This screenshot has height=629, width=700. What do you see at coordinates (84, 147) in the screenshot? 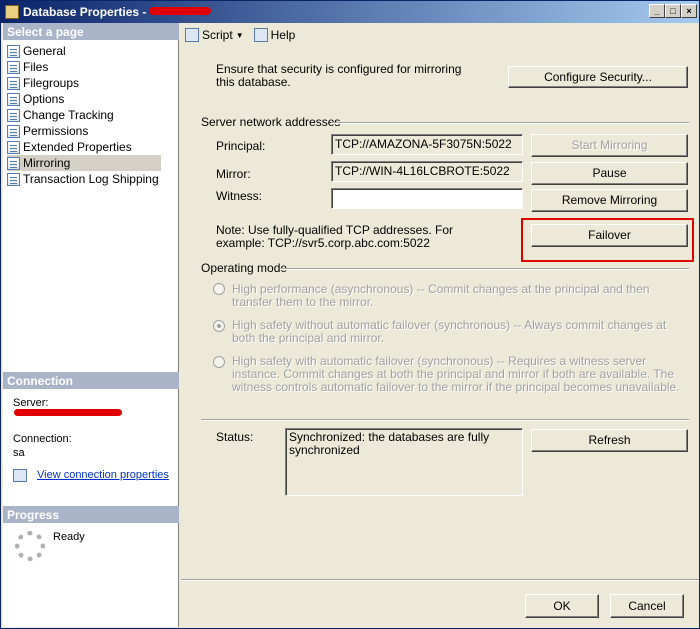
I see `page-item-extended-properties: Extended Properties` at bounding box center [84, 147].